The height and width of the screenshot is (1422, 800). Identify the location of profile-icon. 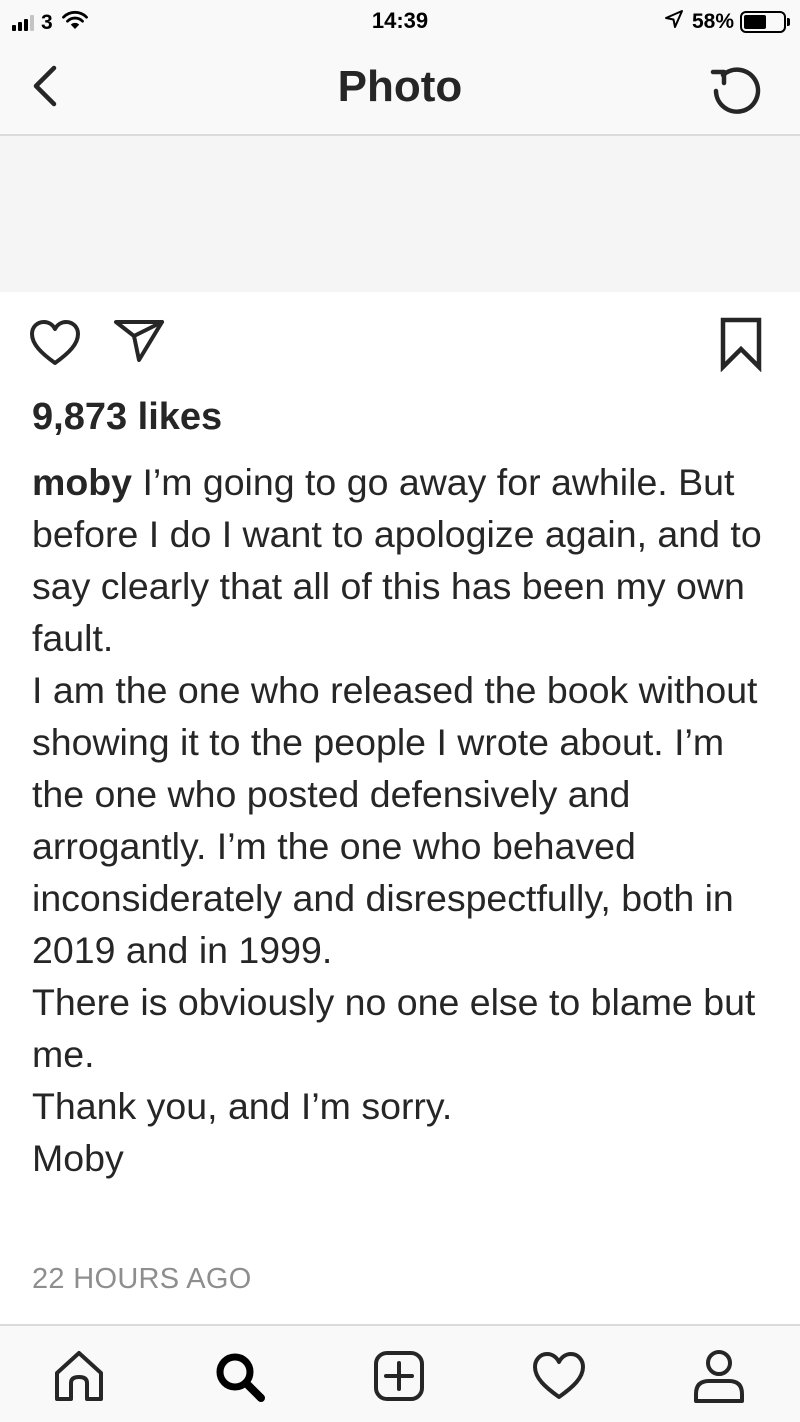
(719, 1376).